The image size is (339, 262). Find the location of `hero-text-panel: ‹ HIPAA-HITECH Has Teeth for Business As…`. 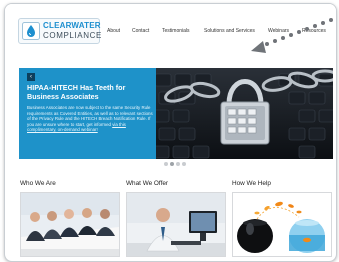

hero-text-panel: ‹ HIPAA-HITECH Has Teeth for Business As… is located at coordinates (87, 113).